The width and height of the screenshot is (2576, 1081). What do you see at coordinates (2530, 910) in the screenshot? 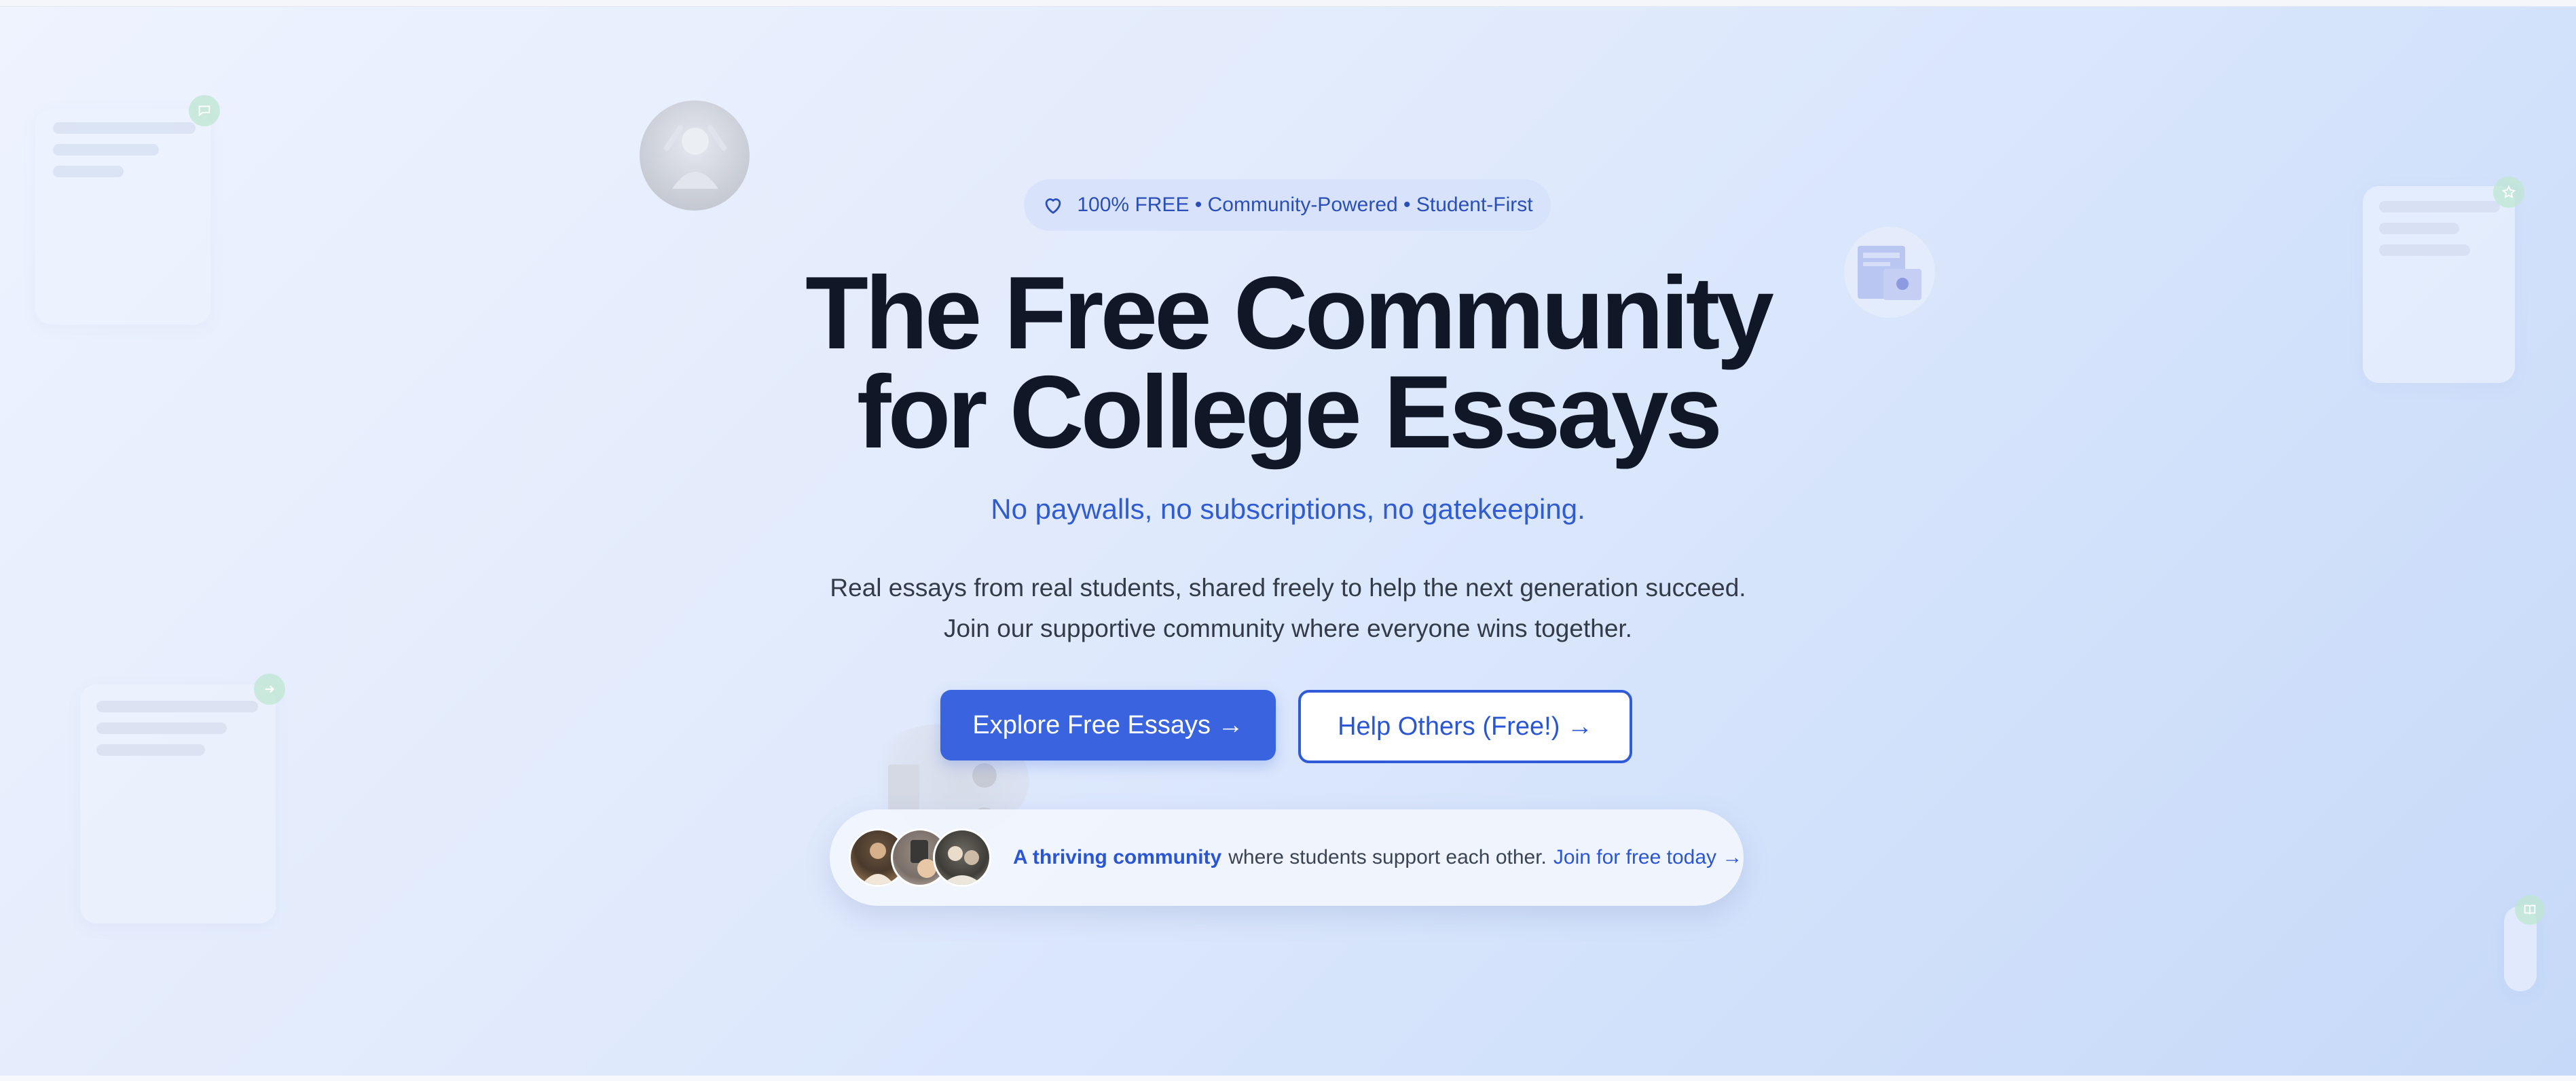
I see `book-icon` at bounding box center [2530, 910].